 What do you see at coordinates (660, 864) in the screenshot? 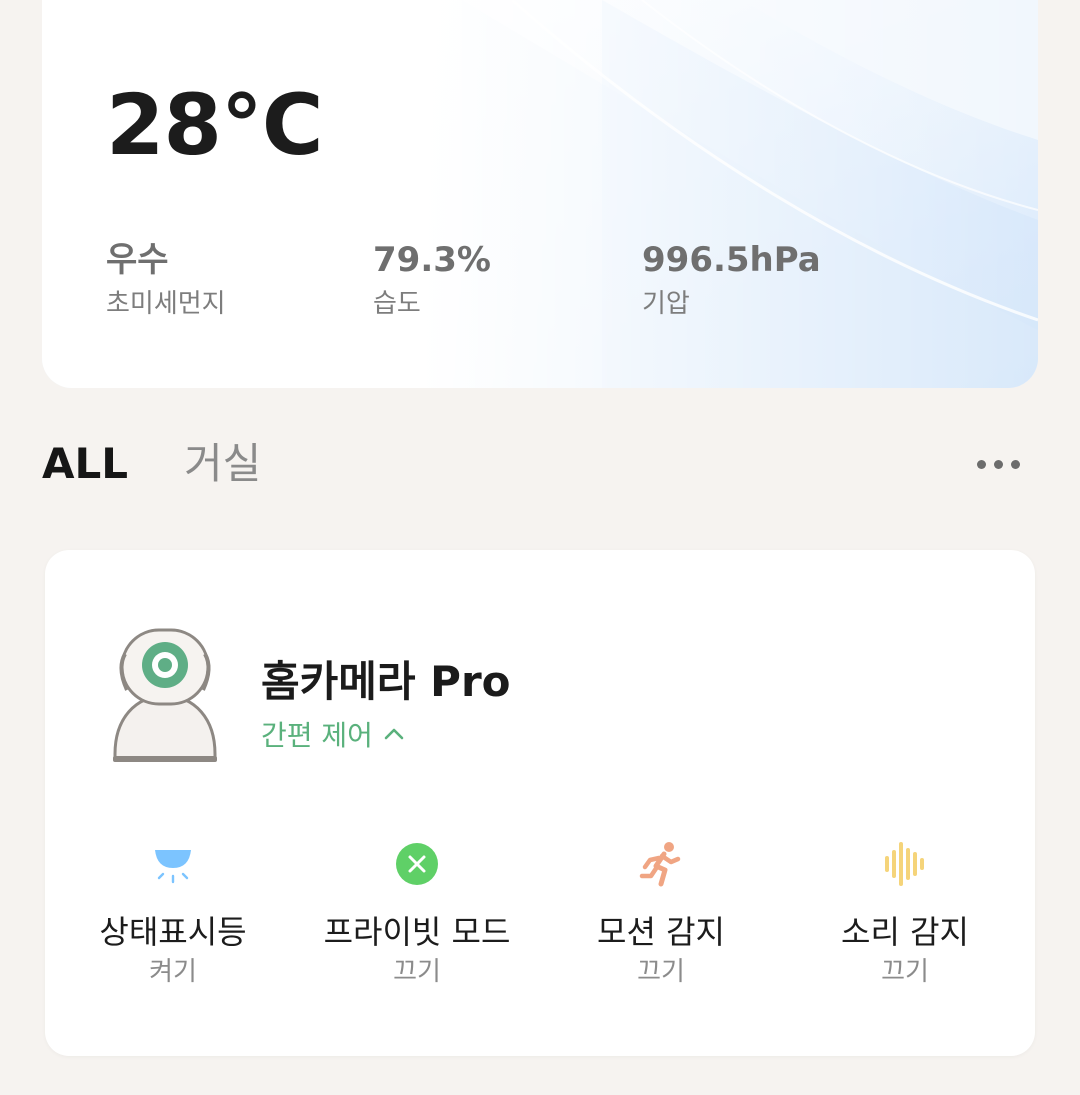
I see `motion-detection-icon` at bounding box center [660, 864].